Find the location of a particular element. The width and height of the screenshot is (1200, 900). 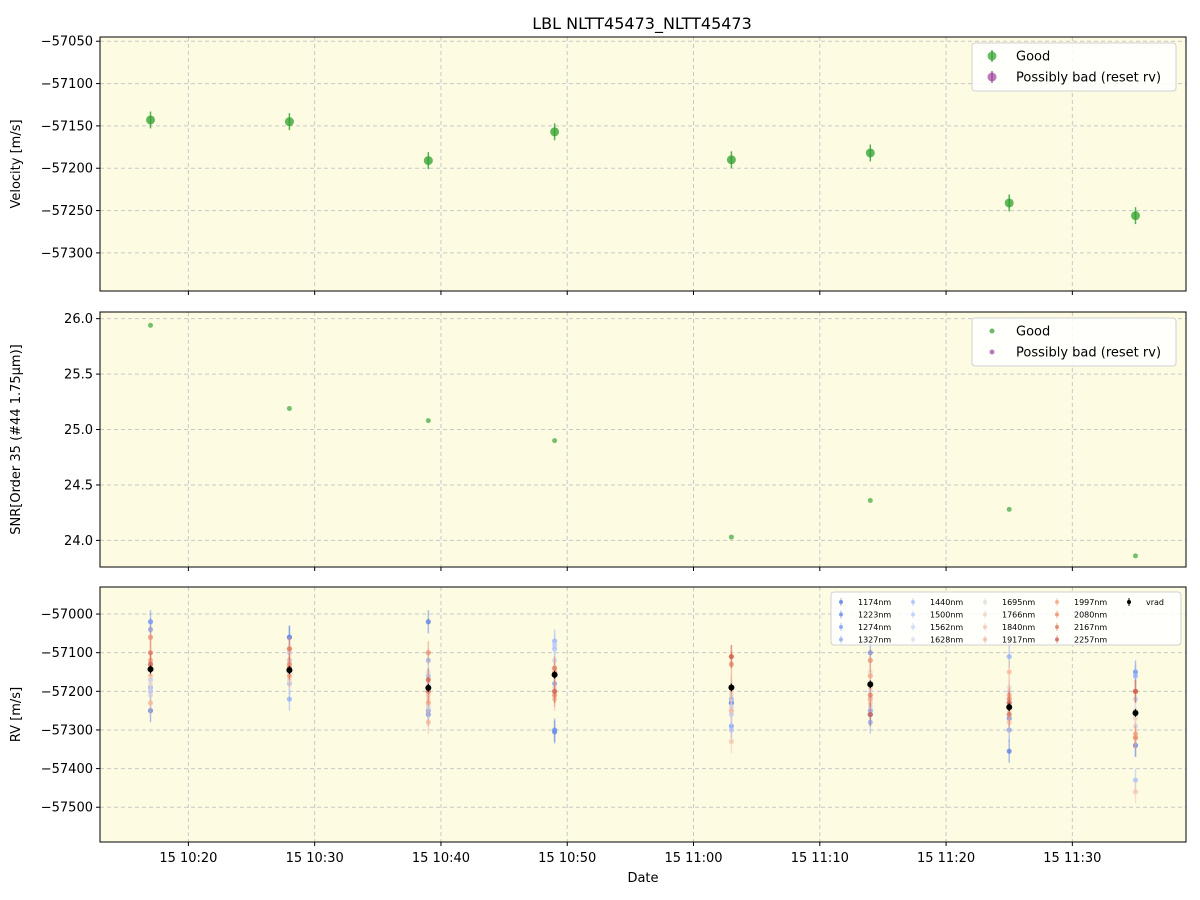

y-tick-label: −57100 is located at coordinates (67, 84).